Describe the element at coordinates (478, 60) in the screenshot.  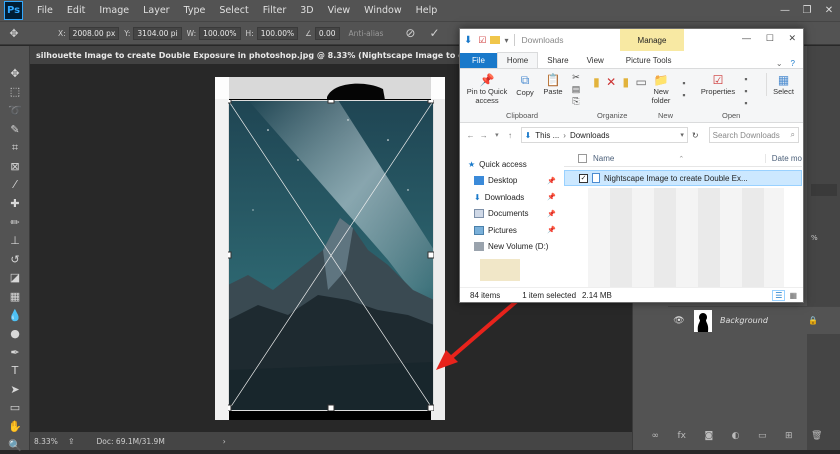
I see `tab-file: File` at that location.